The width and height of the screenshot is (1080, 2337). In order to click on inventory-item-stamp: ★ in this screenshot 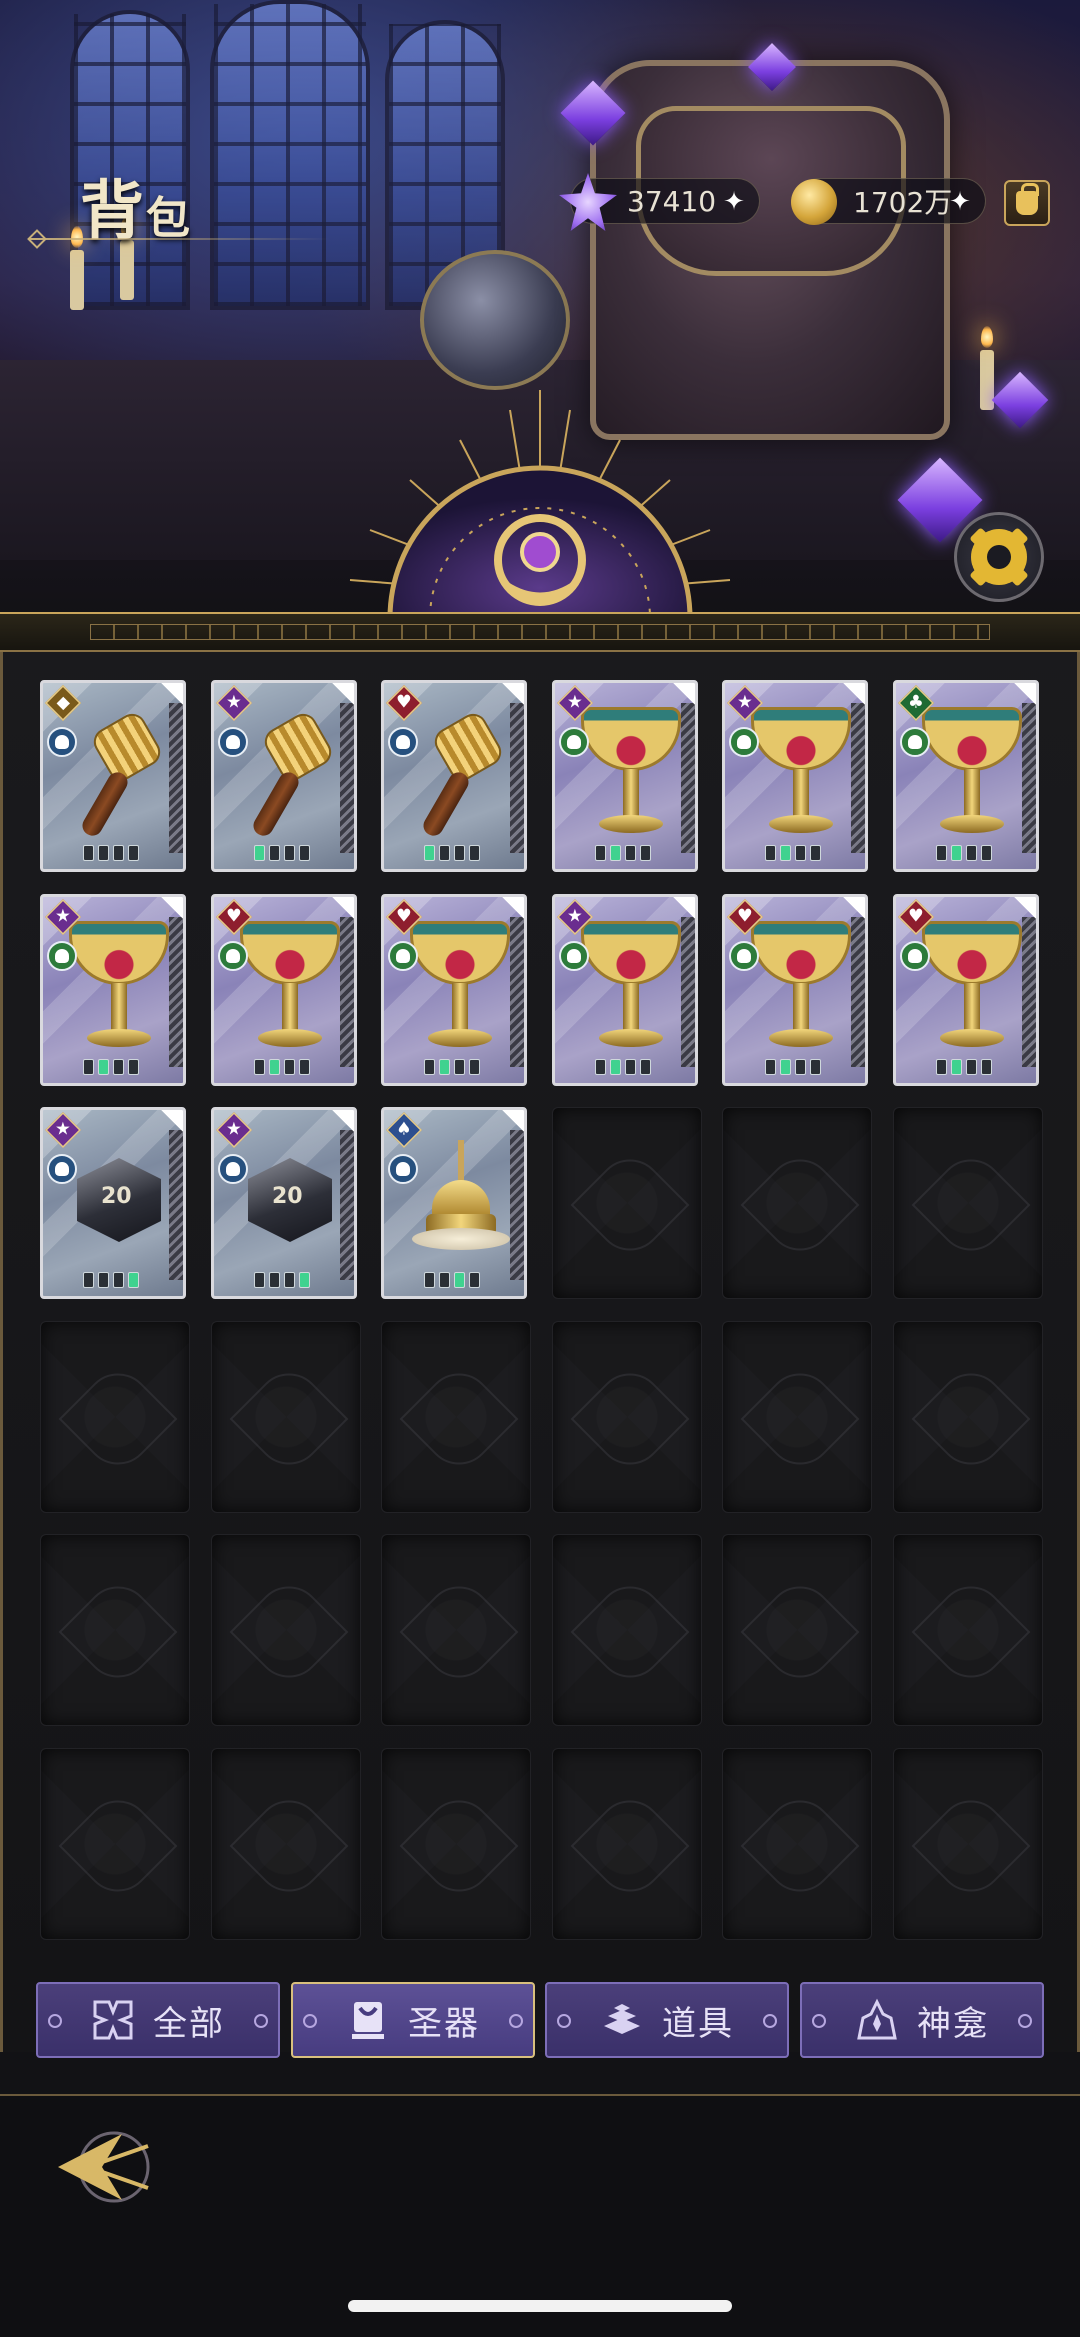, I will do `click(284, 776)`.